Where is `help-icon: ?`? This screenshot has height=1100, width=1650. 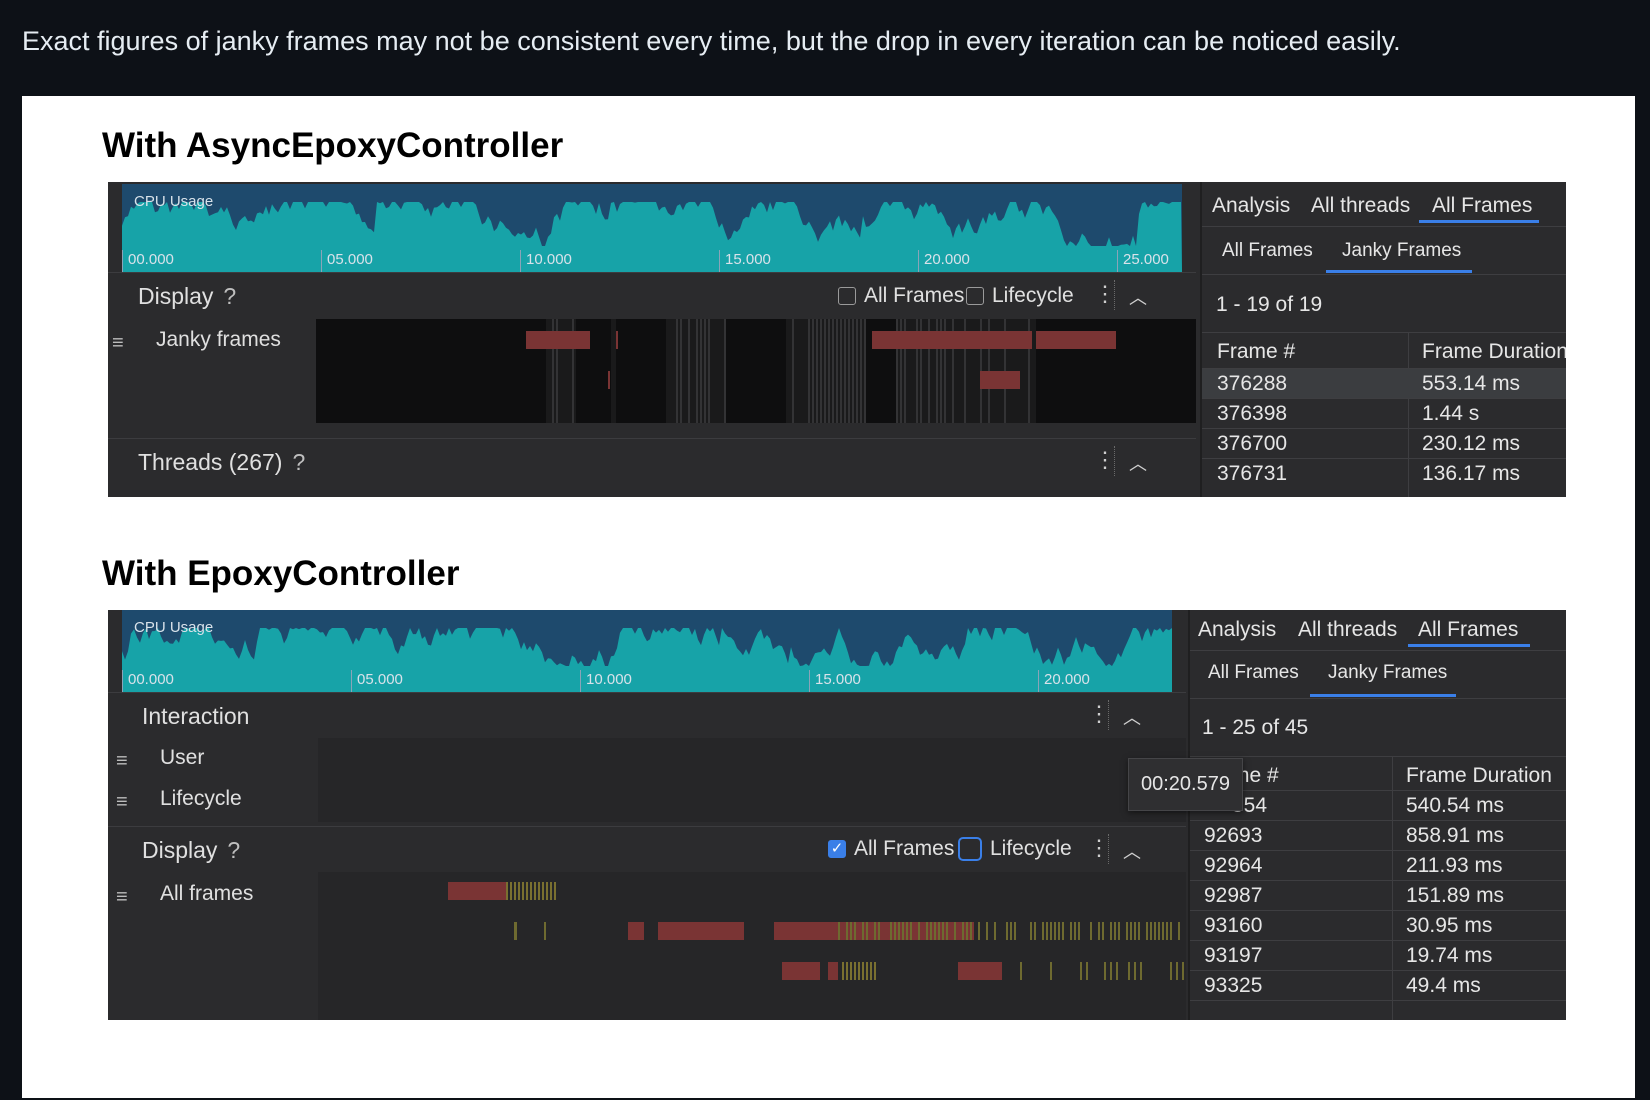 help-icon: ? is located at coordinates (233, 850).